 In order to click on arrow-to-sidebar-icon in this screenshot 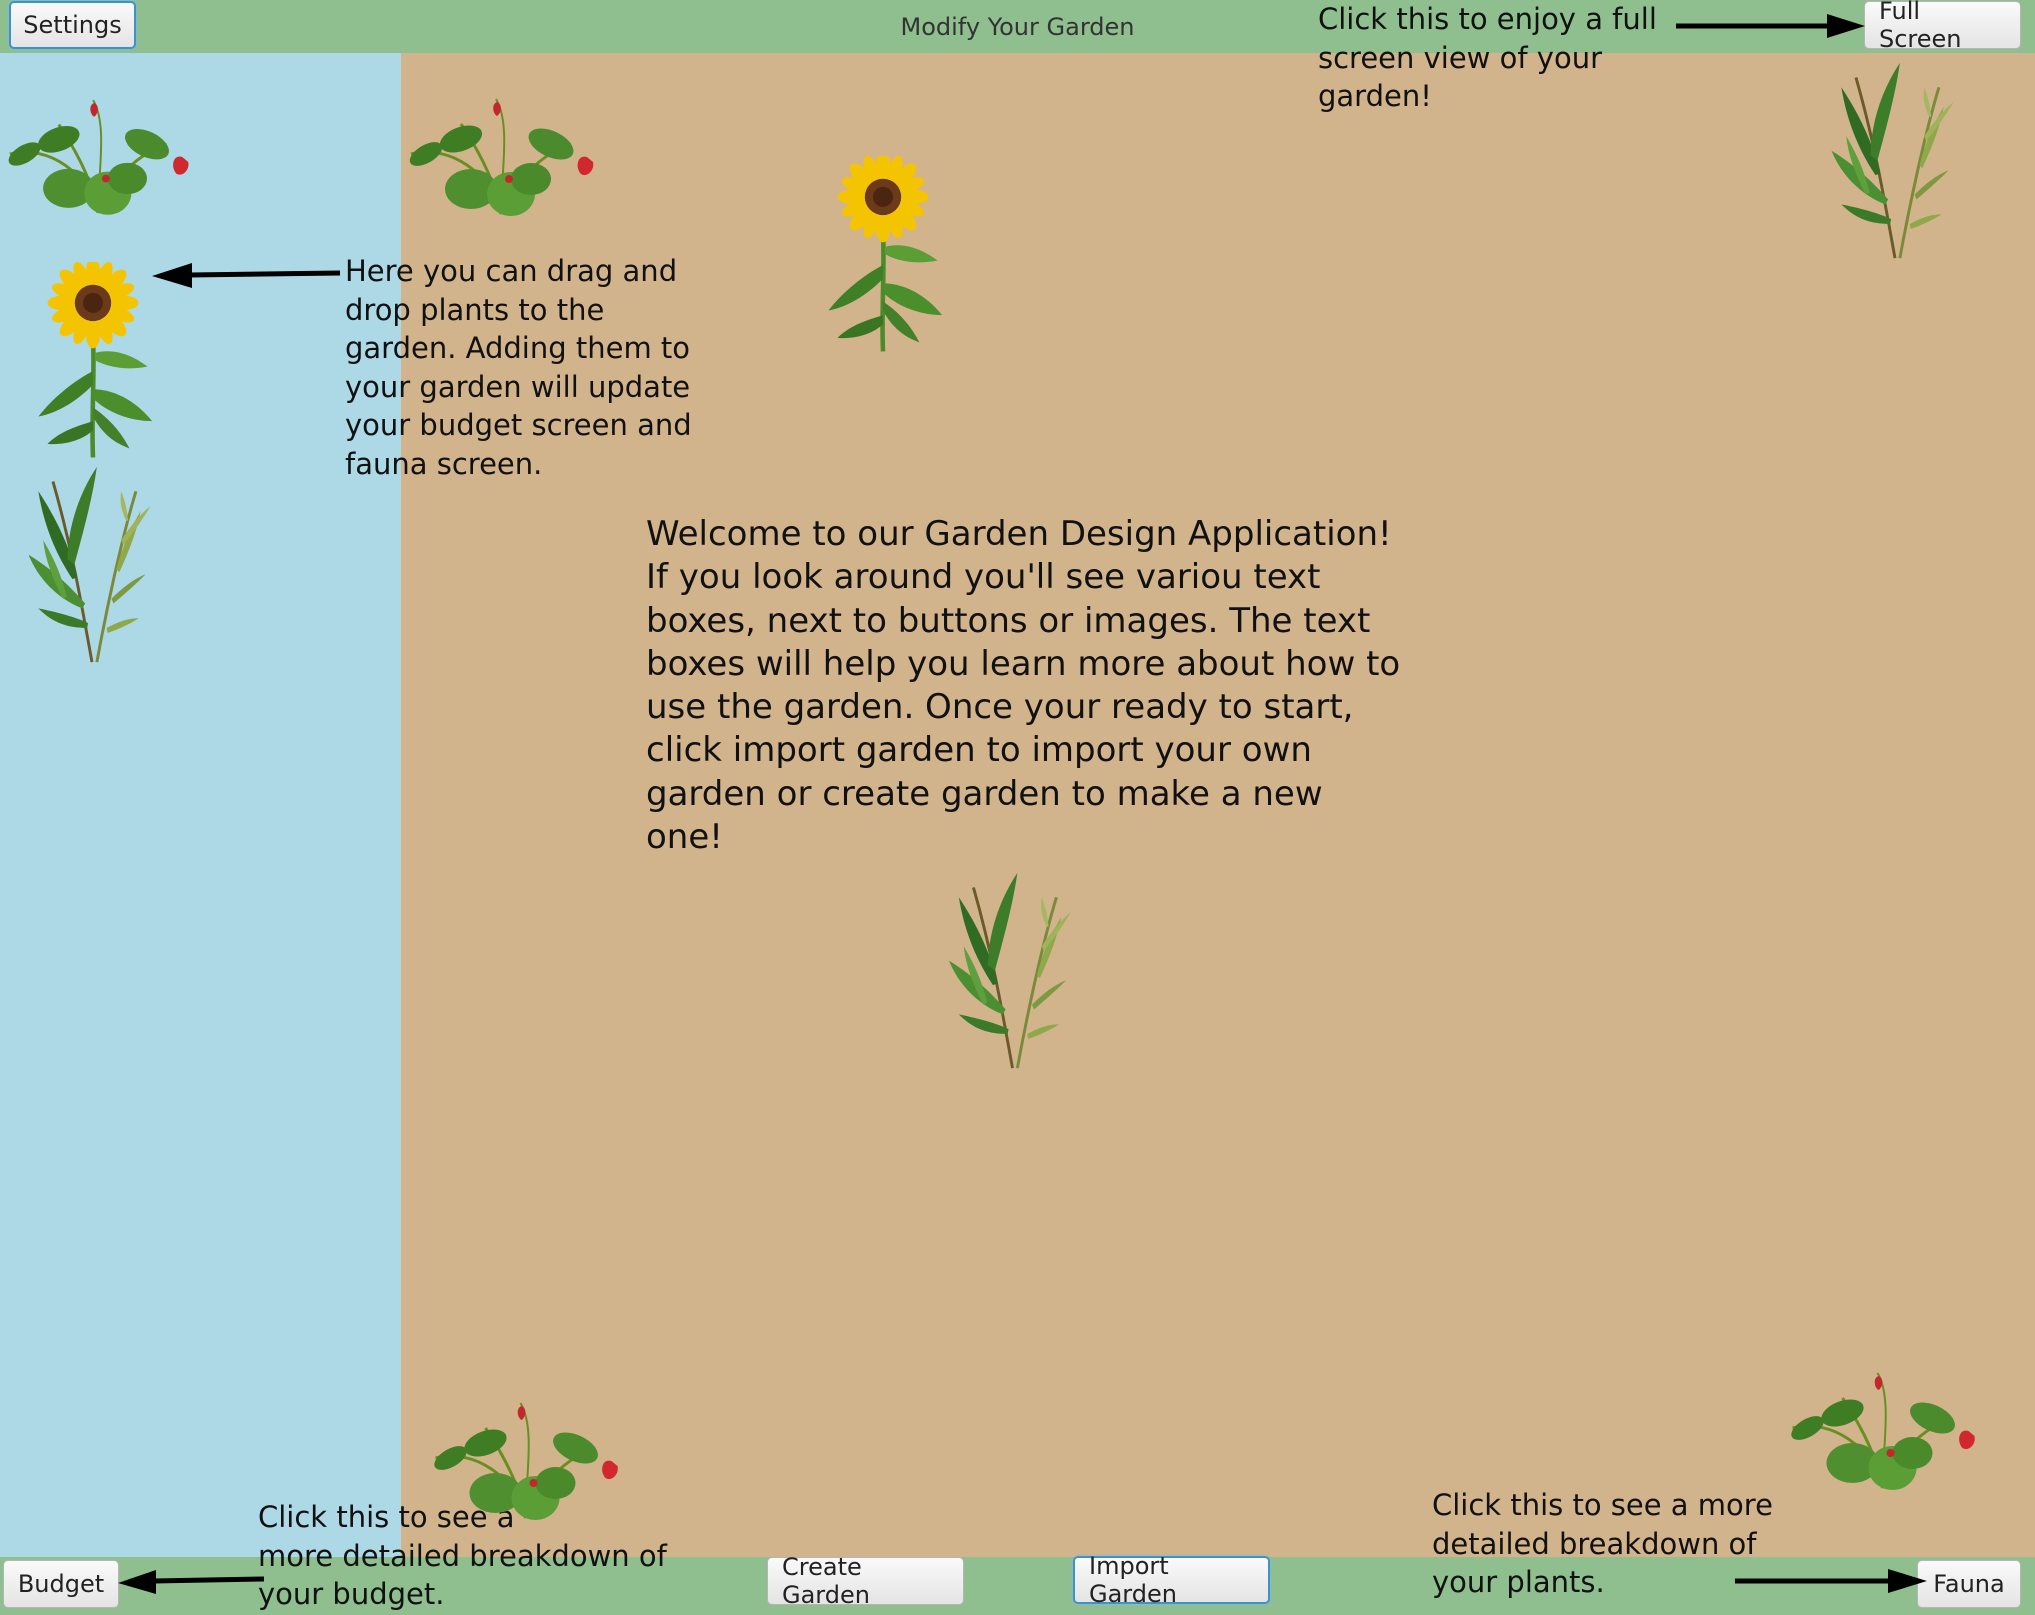, I will do `click(246, 275)`.